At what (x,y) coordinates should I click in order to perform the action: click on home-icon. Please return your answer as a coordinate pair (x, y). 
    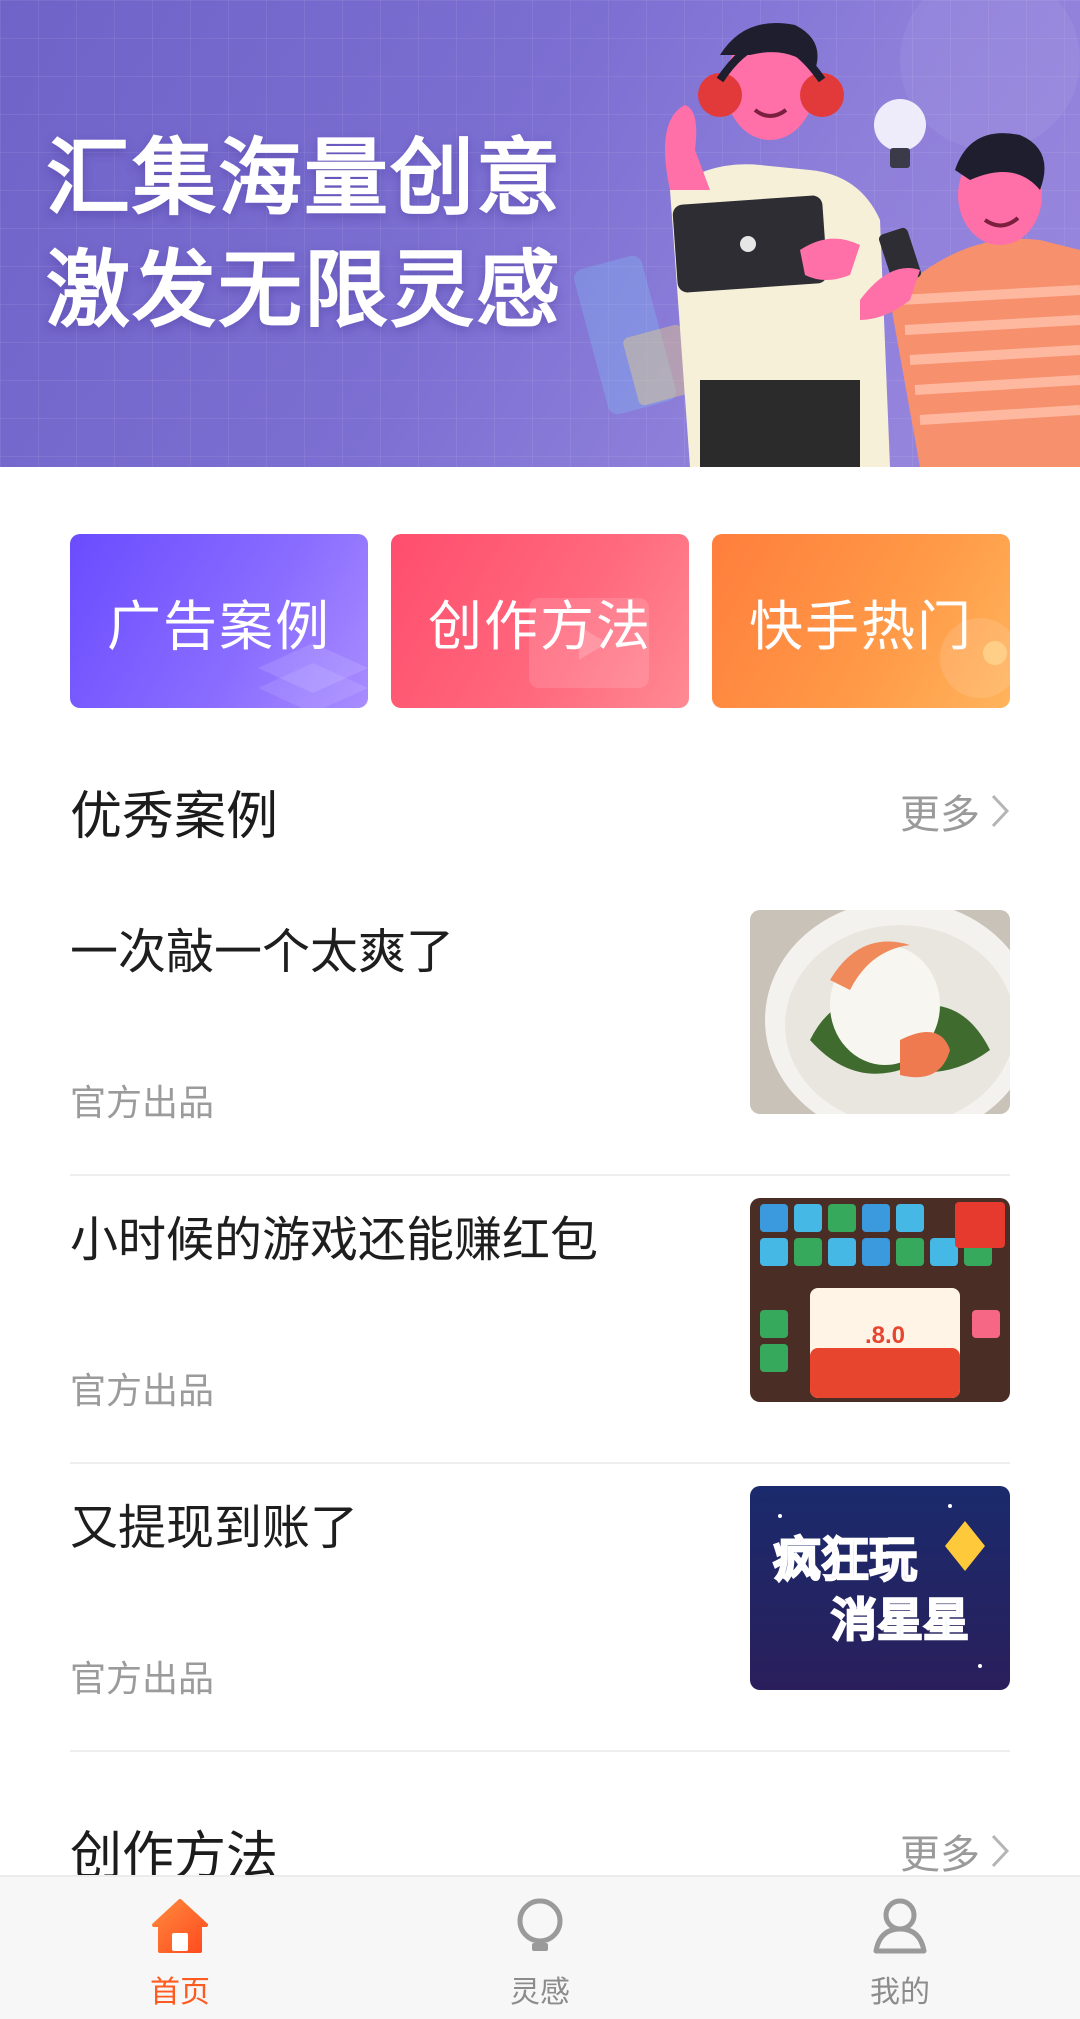
    Looking at the image, I should click on (180, 1926).